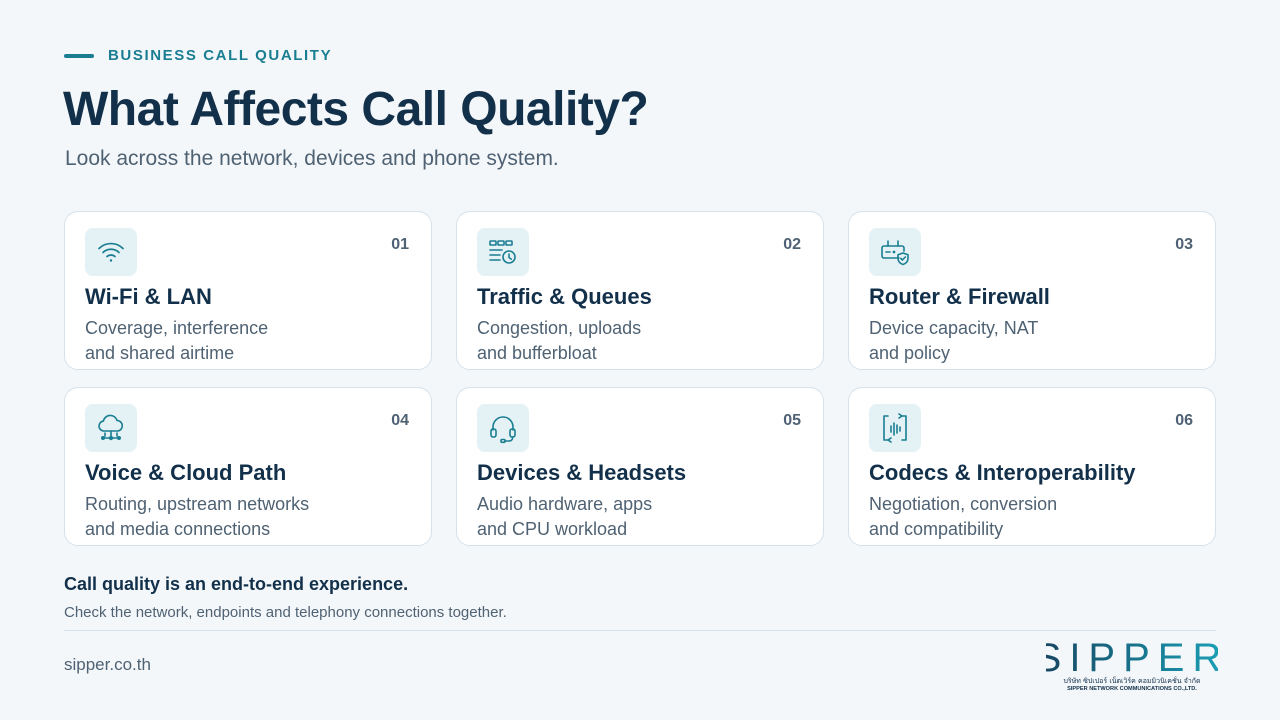  I want to click on card-title: Traffic & Queues, so click(564, 296).